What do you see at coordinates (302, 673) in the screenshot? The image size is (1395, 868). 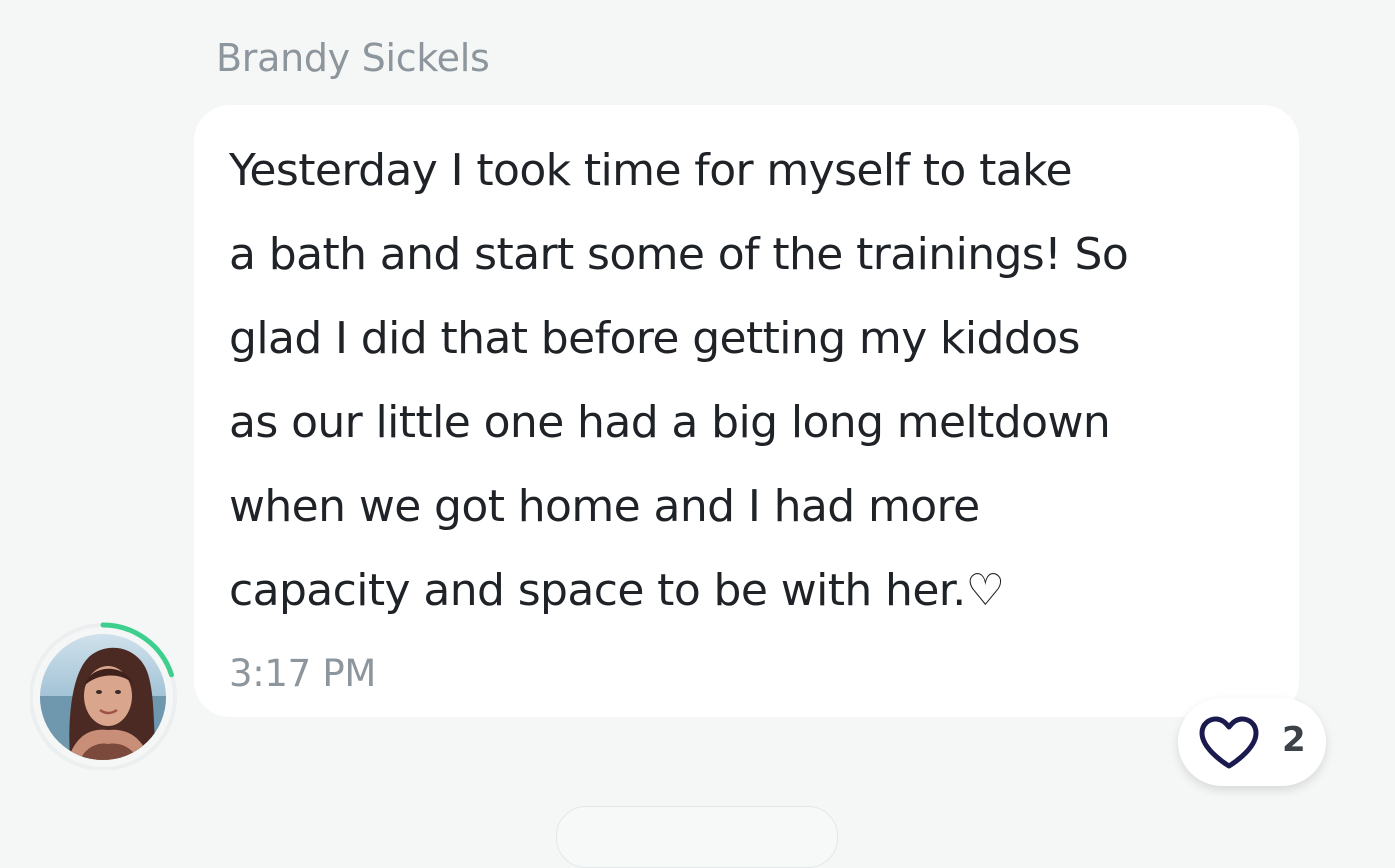 I see `message-timestamp: 3:17 PM` at bounding box center [302, 673].